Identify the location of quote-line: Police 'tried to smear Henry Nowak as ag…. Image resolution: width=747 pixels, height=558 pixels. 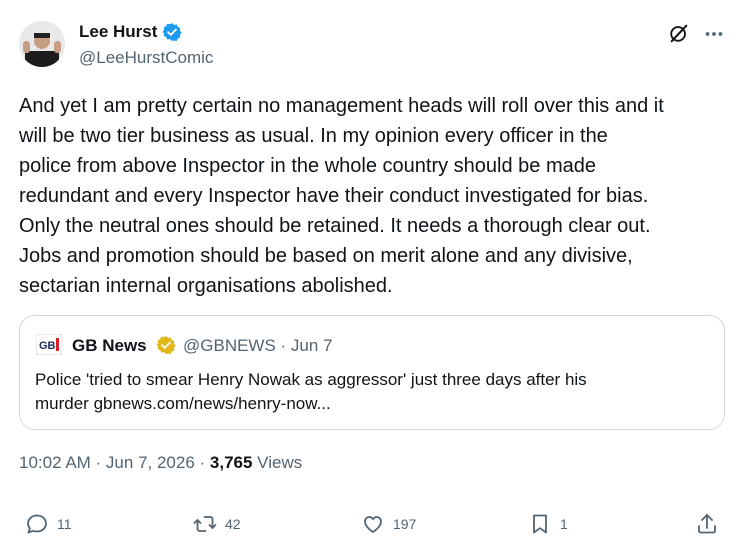
(311, 379).